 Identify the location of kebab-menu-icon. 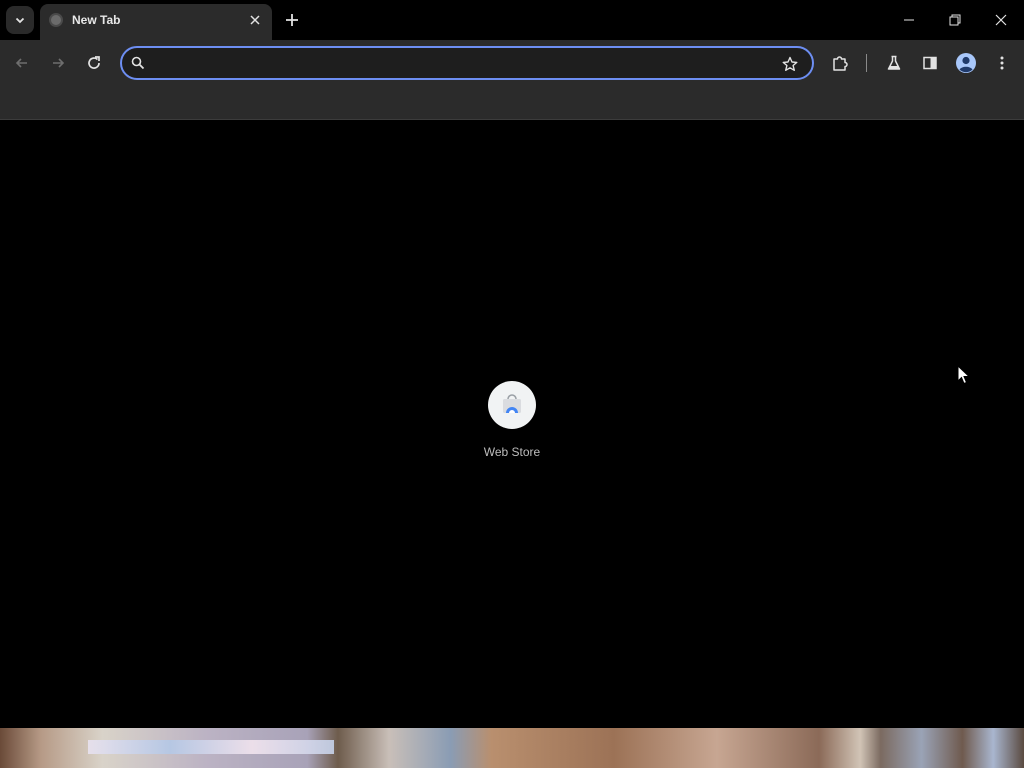
(1002, 63).